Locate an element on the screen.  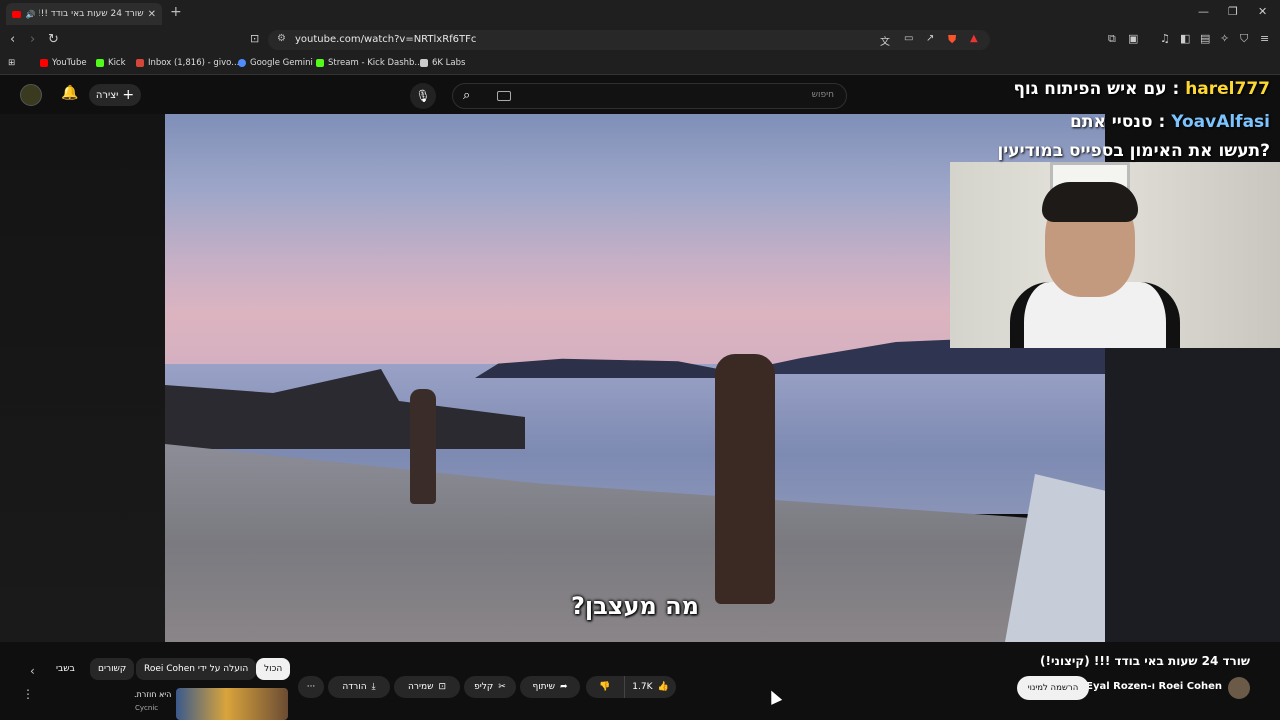
rec-video-title: היא חוזרת. is located at coordinates (152, 694).